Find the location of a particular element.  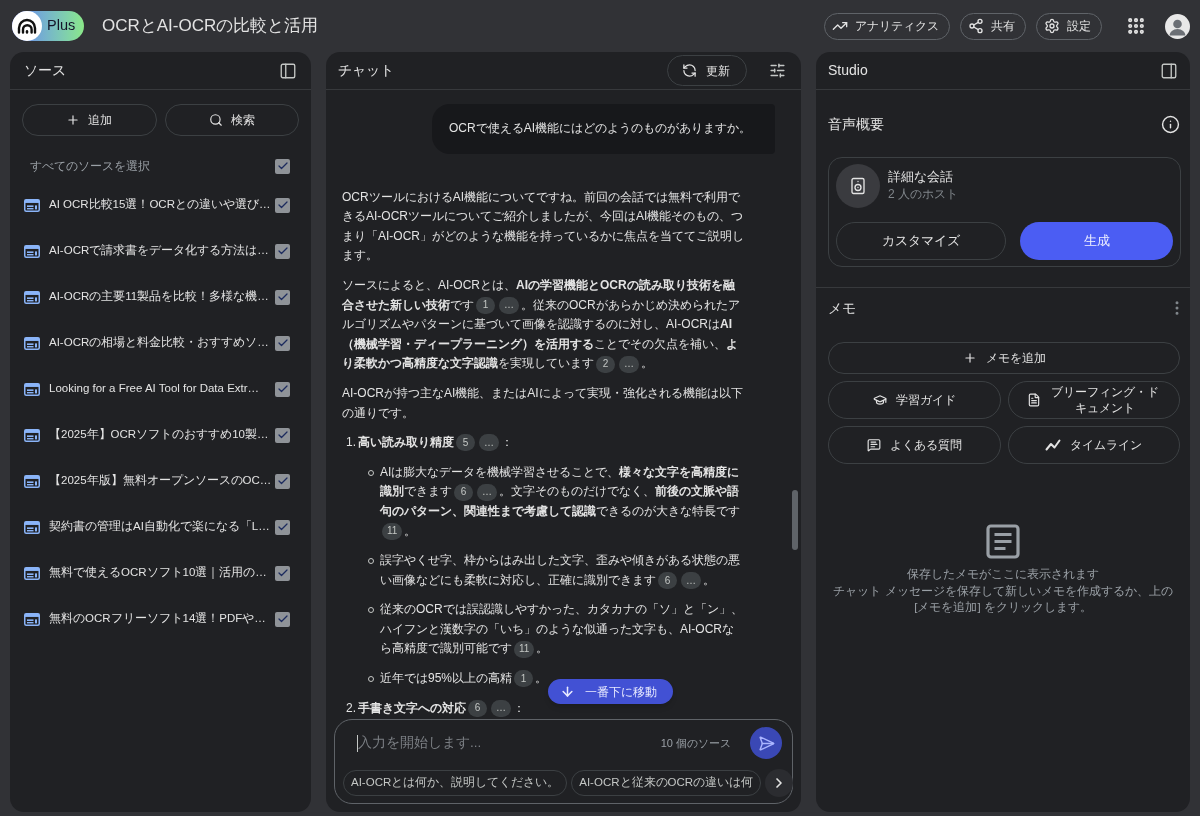

bullet-text: 従来のOCRでは誤認識しやすかった、カタカナの「ソ」と「ン」、ハイフンと漢数字の「いち」のような似通った文字も、AI-OCRなら高精度で識別可能です 11 。 is located at coordinates (562, 630).